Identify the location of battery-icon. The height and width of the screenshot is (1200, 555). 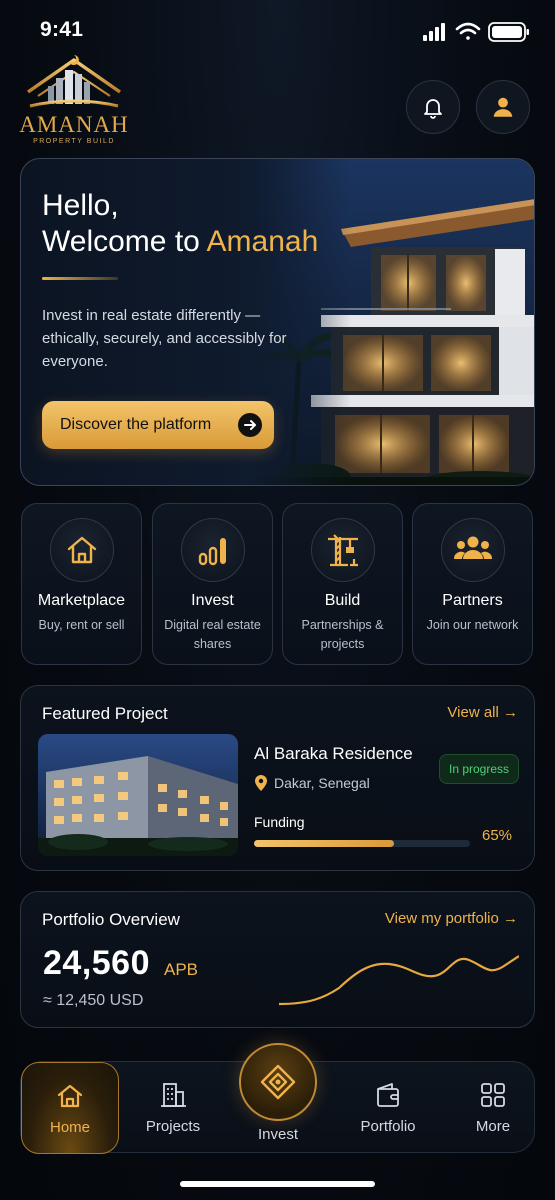
(508, 32).